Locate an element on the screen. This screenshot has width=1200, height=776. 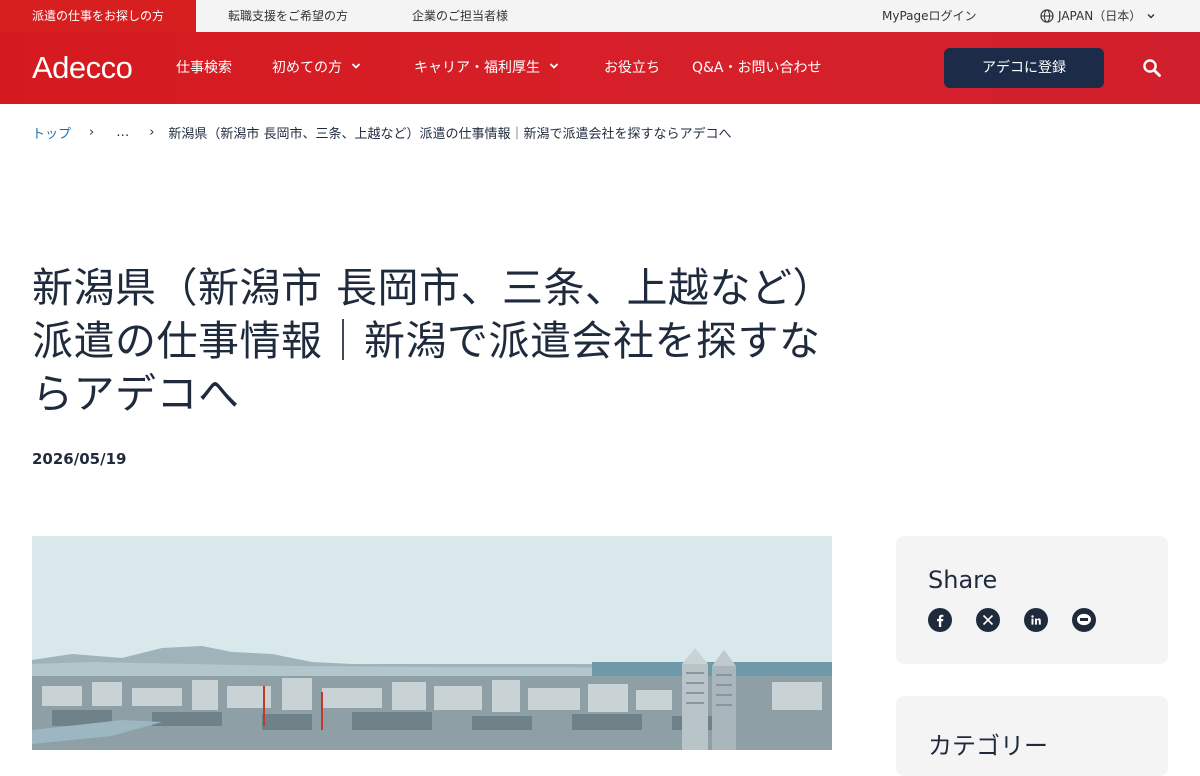
search-icon is located at coordinates (1152, 68).